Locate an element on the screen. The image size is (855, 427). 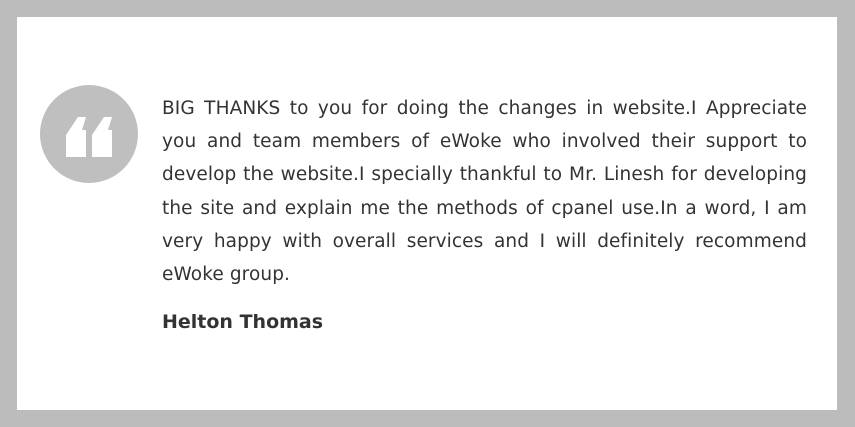
open-quote-icon is located at coordinates (89, 137).